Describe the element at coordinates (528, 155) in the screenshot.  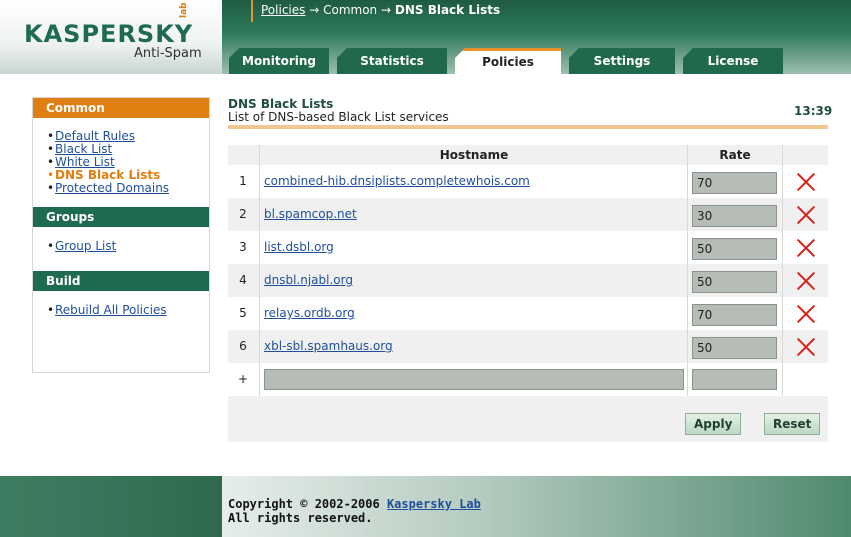
I see `table-header-row: Hostname Rate` at that location.